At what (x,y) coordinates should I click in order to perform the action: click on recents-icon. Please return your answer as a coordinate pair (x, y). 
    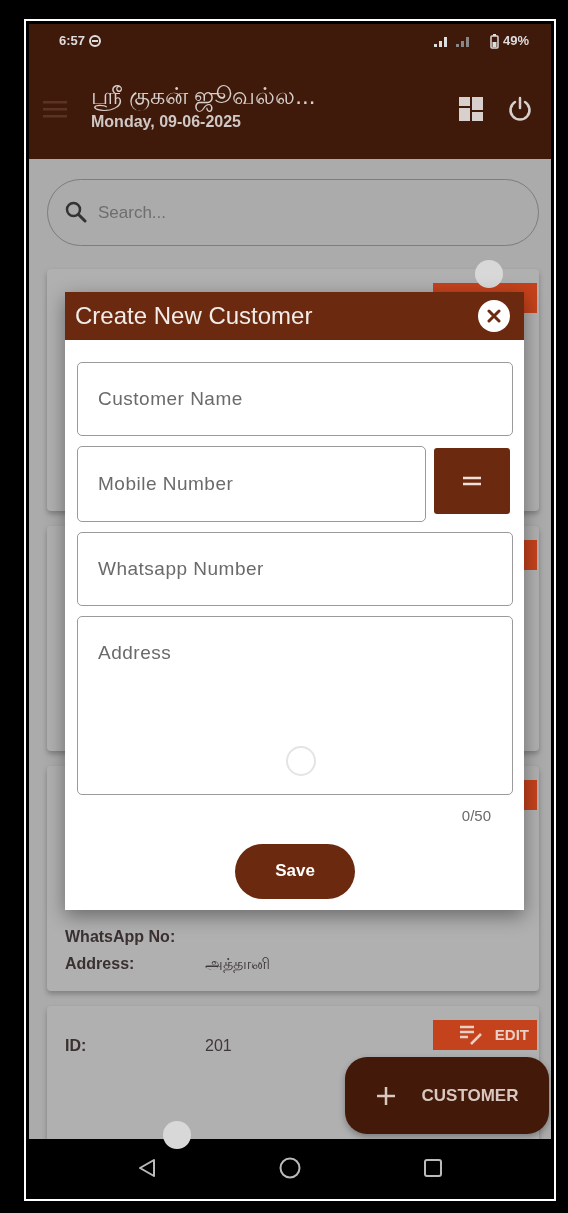
    Looking at the image, I should click on (432, 1167).